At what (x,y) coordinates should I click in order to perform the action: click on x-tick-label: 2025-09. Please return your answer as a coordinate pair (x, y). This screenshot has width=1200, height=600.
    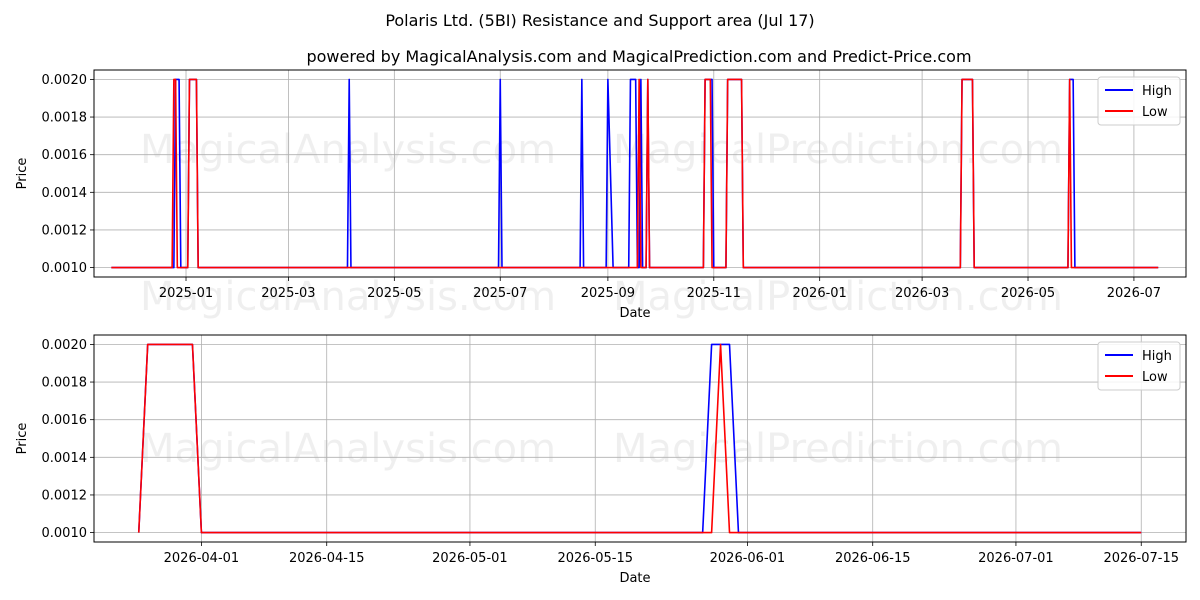
    Looking at the image, I should click on (608, 293).